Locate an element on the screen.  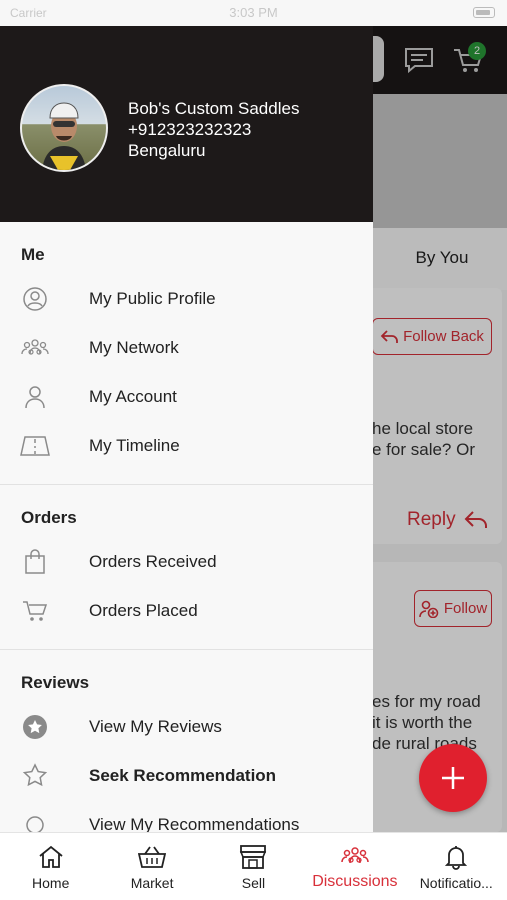
menu-item-orders-placed: Orders Placed is located at coordinates (186, 610).